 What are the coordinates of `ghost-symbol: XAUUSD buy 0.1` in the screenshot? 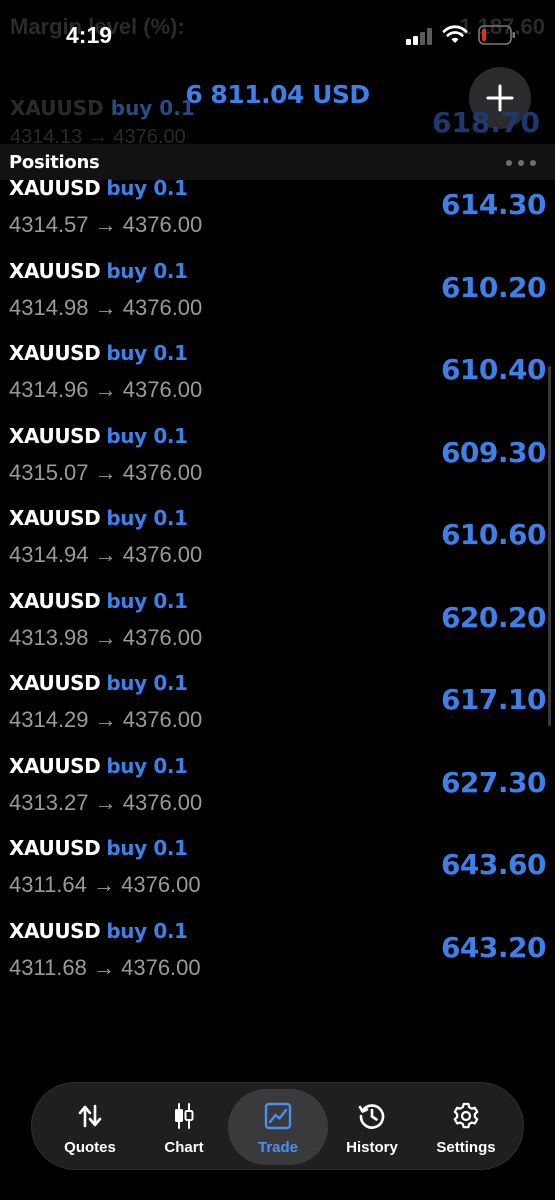 It's located at (102, 108).